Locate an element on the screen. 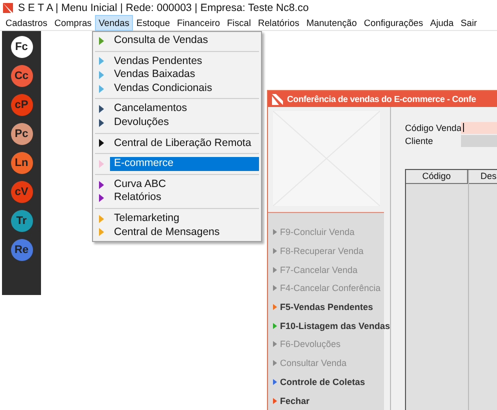 This screenshot has height=410, width=497. menu-item: Vendas Condicionais is located at coordinates (184, 89).